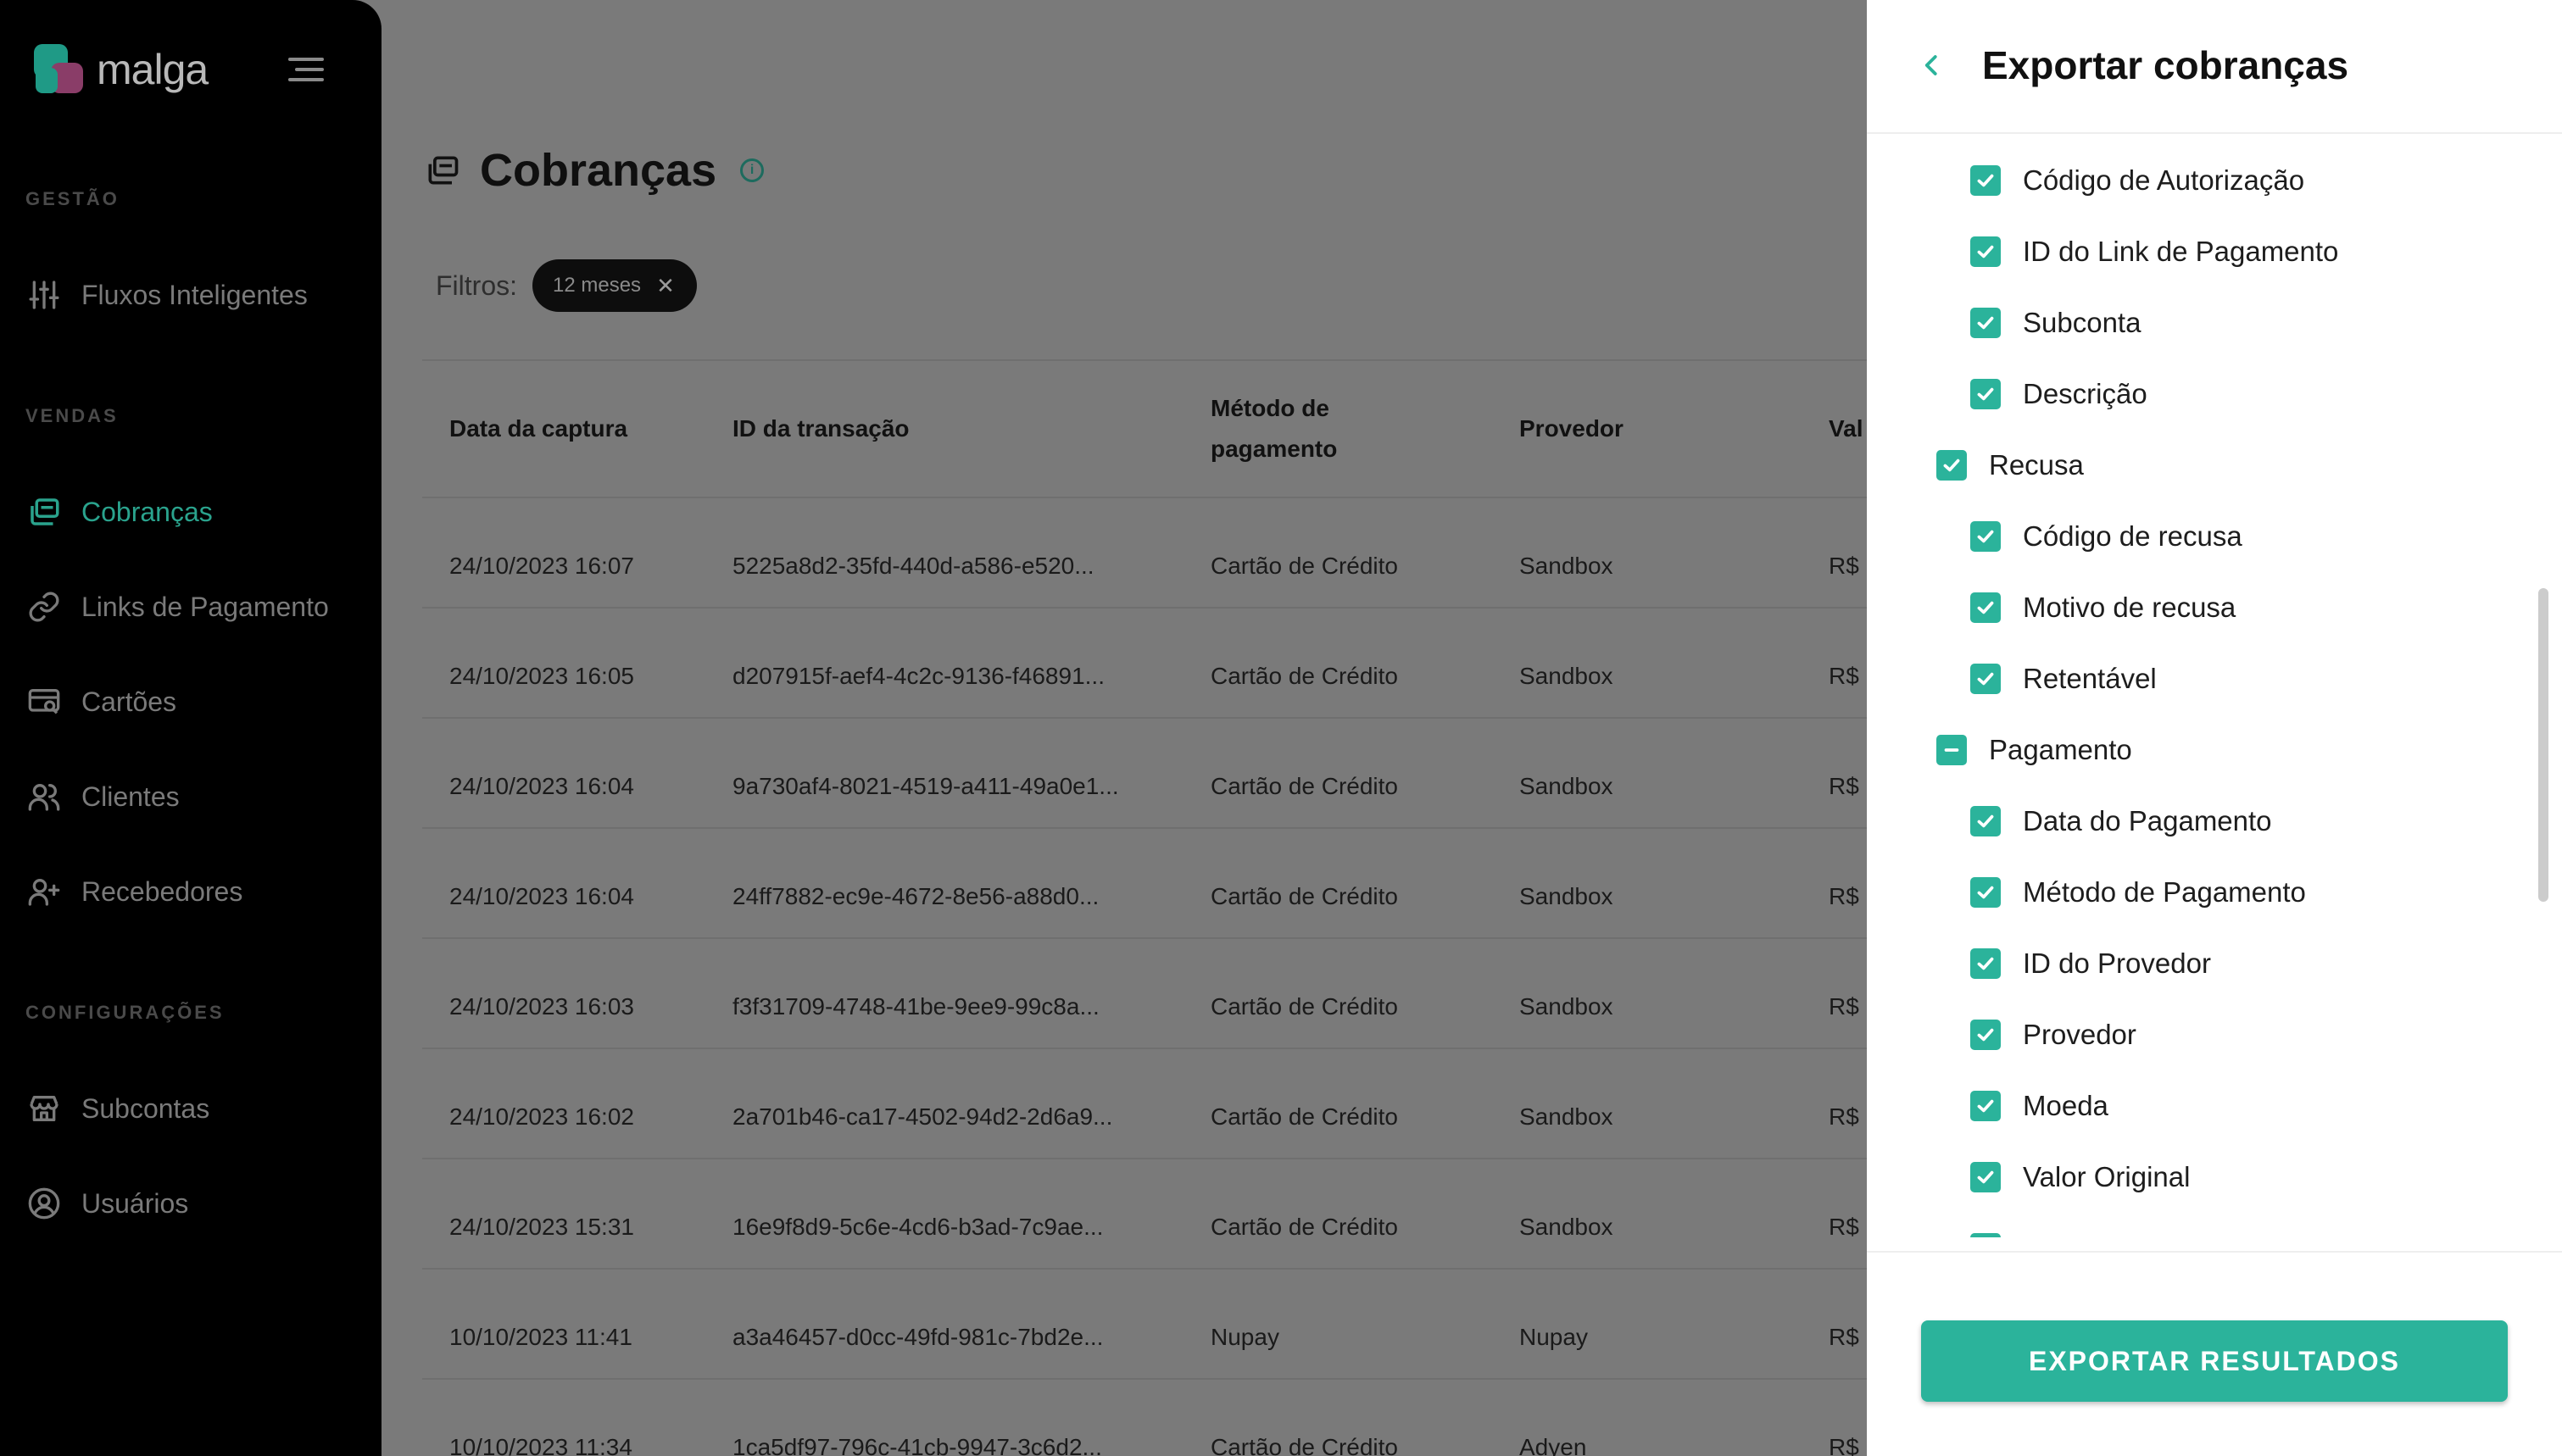  Describe the element at coordinates (1571, 428) in the screenshot. I see `column-header-provider: Provedor` at that location.